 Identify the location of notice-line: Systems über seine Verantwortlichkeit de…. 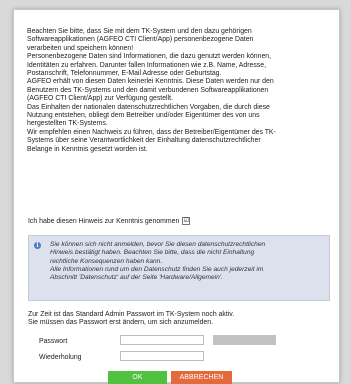
(144, 141).